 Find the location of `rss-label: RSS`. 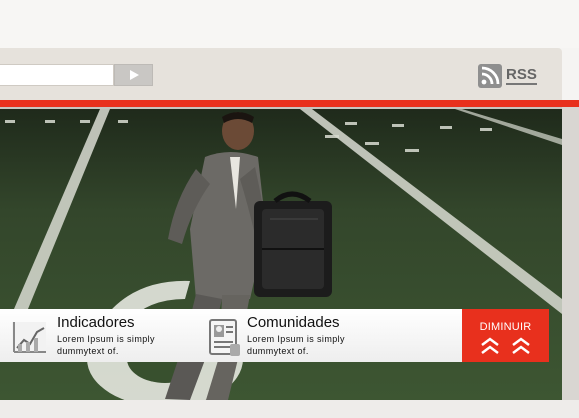

rss-label: RSS is located at coordinates (521, 75).